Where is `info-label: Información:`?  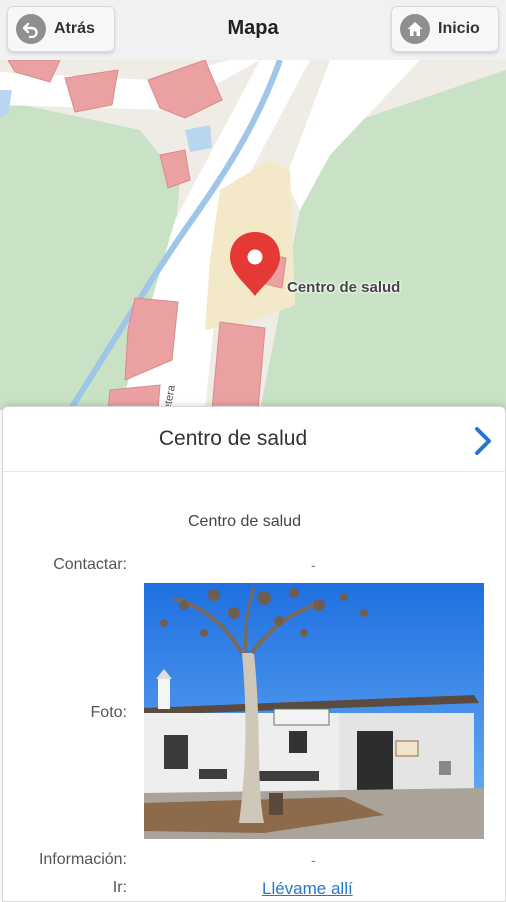 info-label: Información: is located at coordinates (82, 859).